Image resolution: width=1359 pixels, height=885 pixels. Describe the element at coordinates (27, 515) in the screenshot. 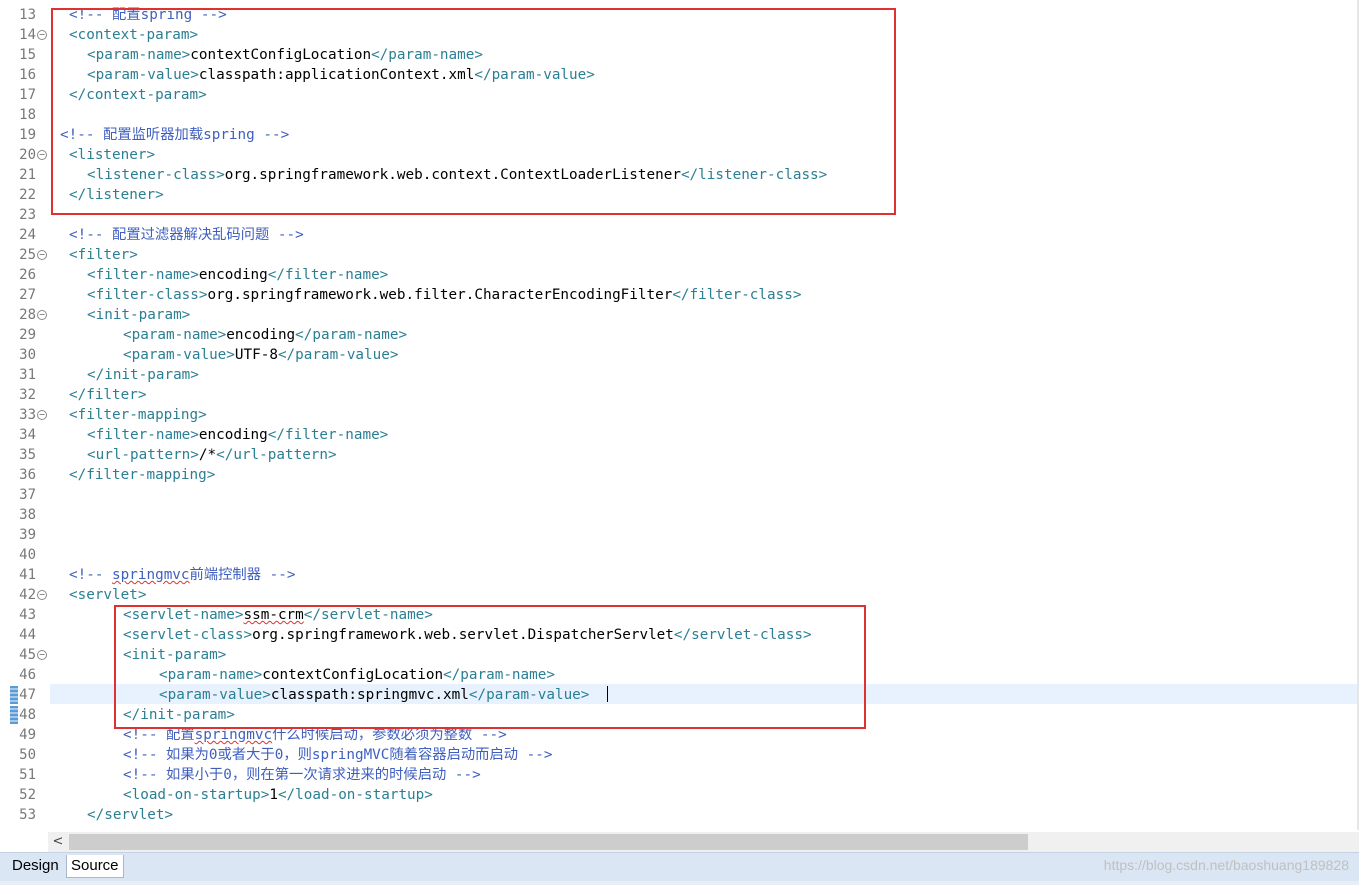

I see `line-number: 38` at that location.